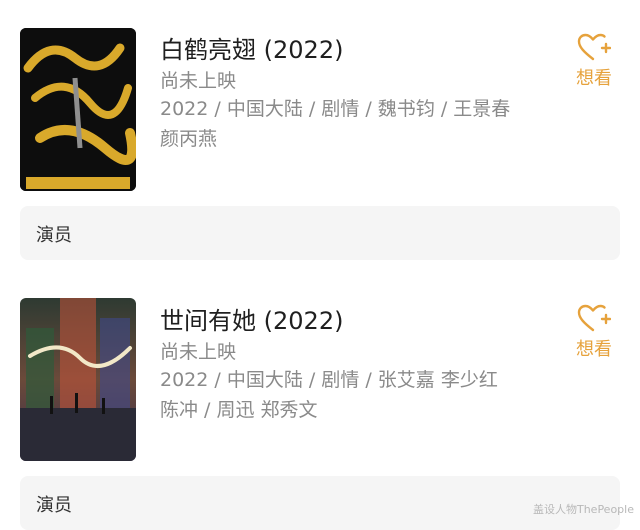  Describe the element at coordinates (208, 50) in the screenshot. I see `movie-title: 白鹤亮翅` at that location.